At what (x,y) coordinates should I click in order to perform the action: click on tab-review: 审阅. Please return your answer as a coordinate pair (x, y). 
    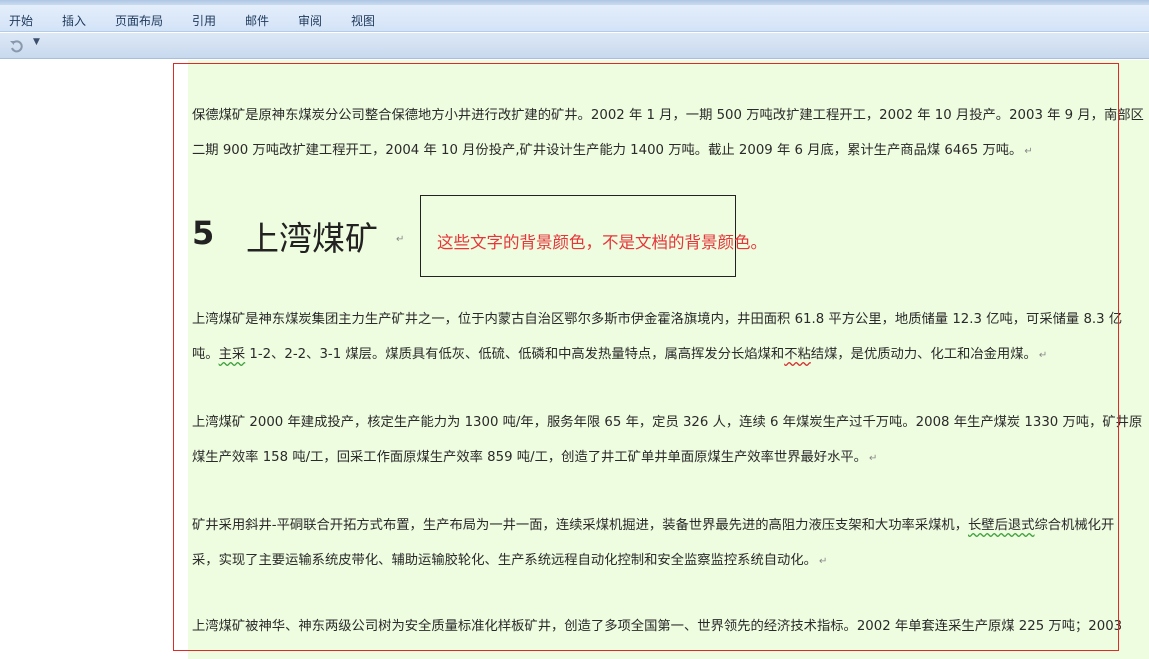
    Looking at the image, I should click on (310, 20).